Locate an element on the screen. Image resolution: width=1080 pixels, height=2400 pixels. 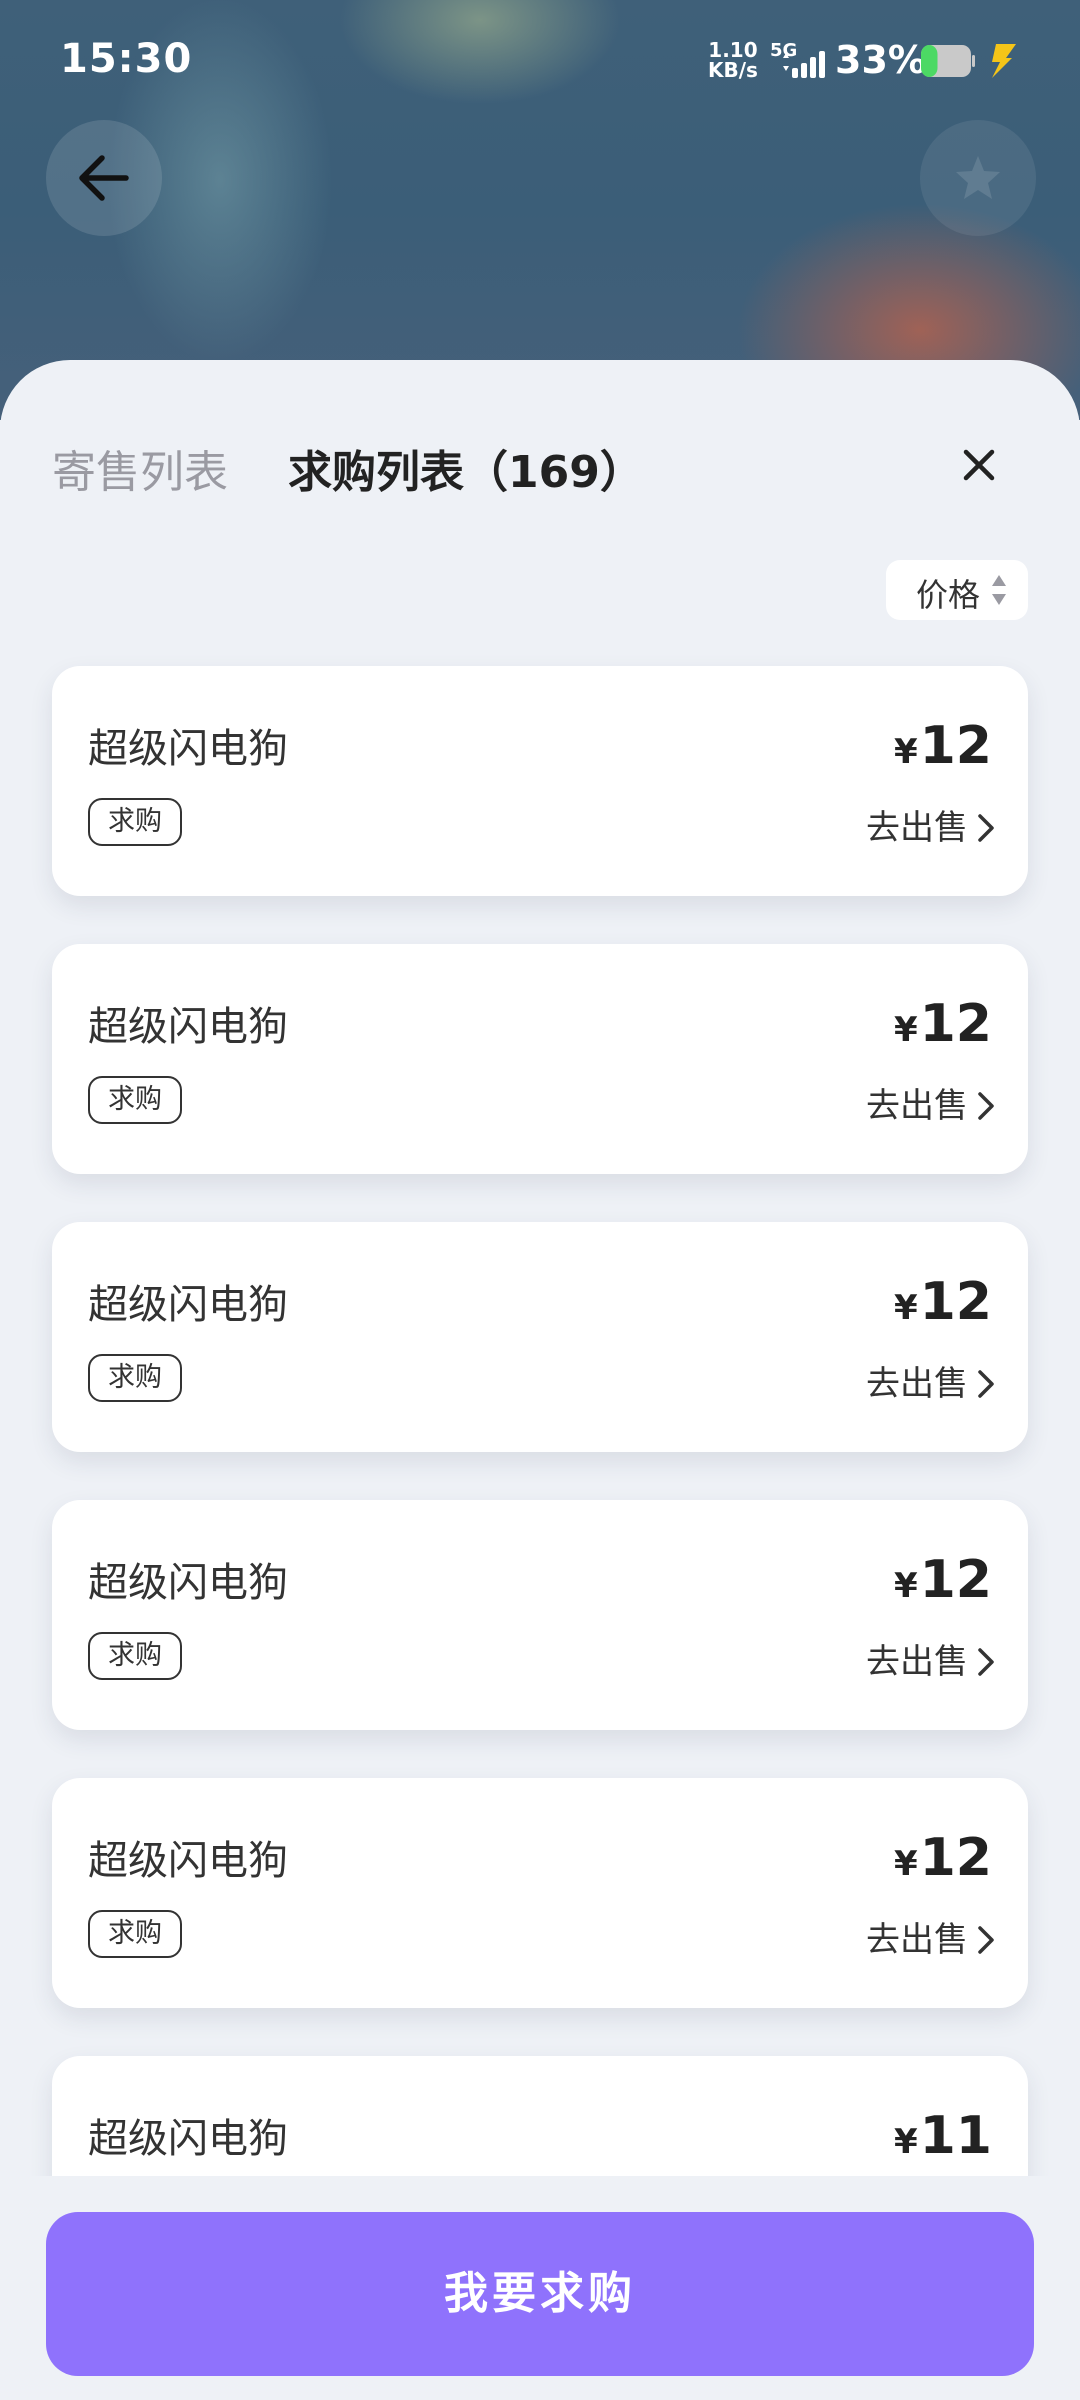
bottom-action-bar: 我要求购 is located at coordinates (540, 2288).